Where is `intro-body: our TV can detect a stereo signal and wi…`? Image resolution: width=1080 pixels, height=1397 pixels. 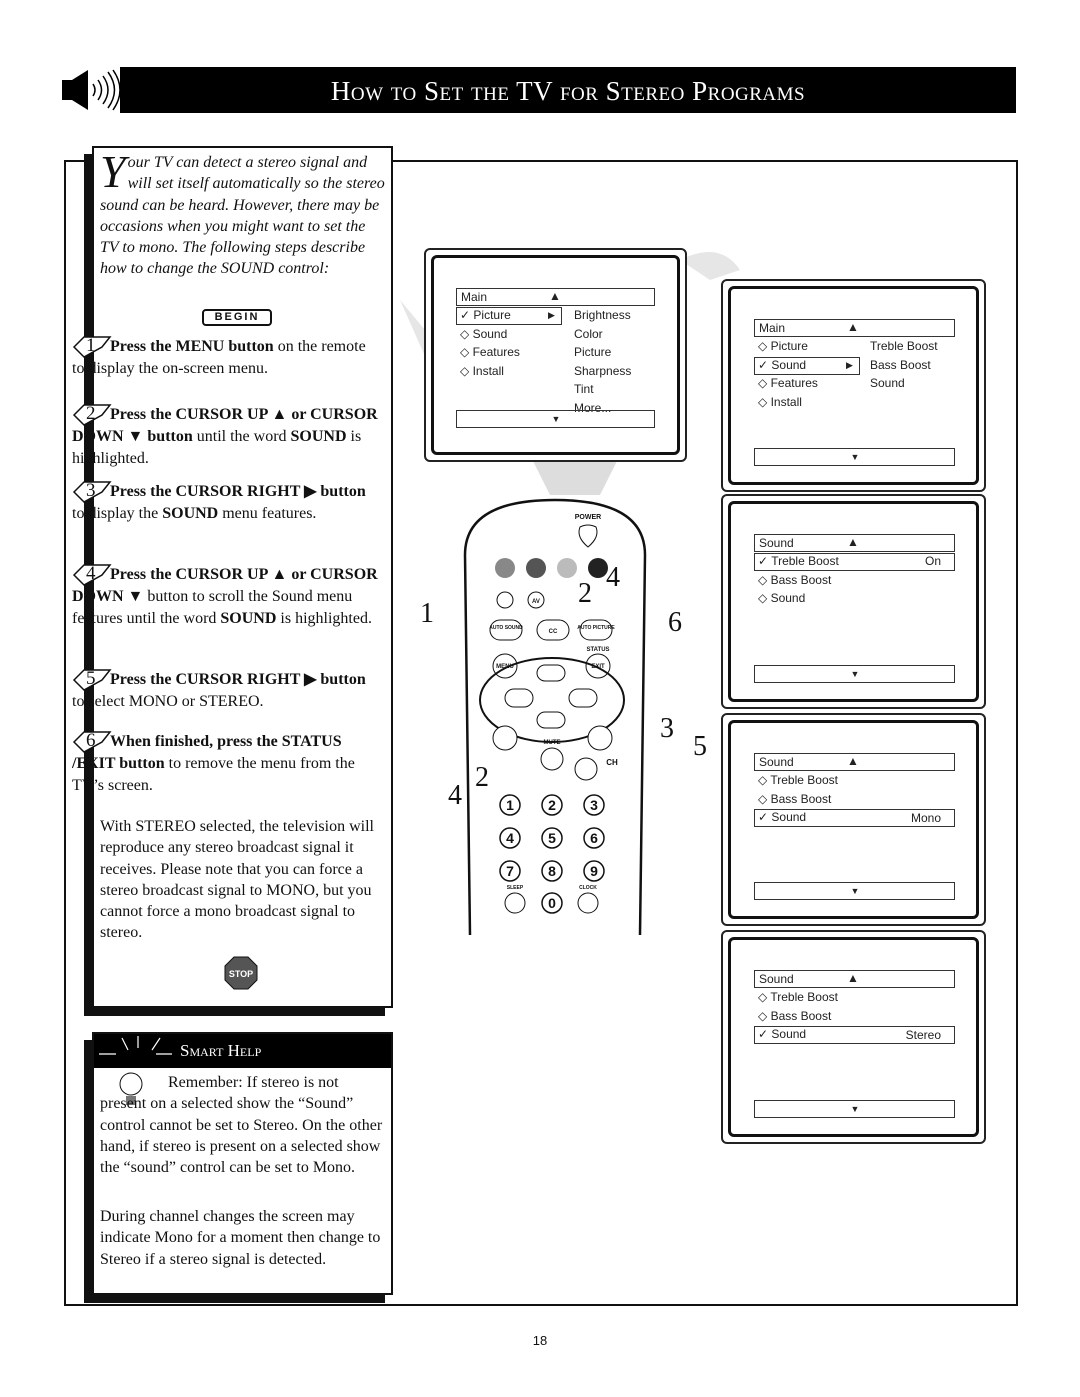 intro-body: our TV can detect a stereo signal and wi… is located at coordinates (242, 216).